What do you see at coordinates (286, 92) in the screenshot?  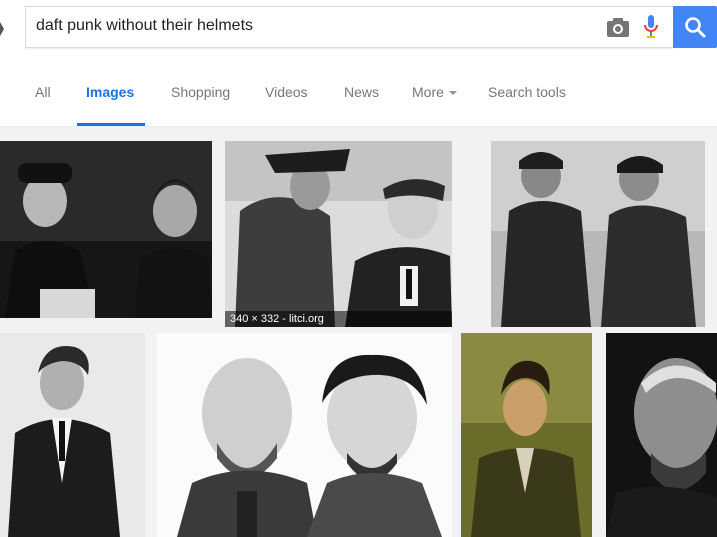 I see `tab-videos: Videos` at bounding box center [286, 92].